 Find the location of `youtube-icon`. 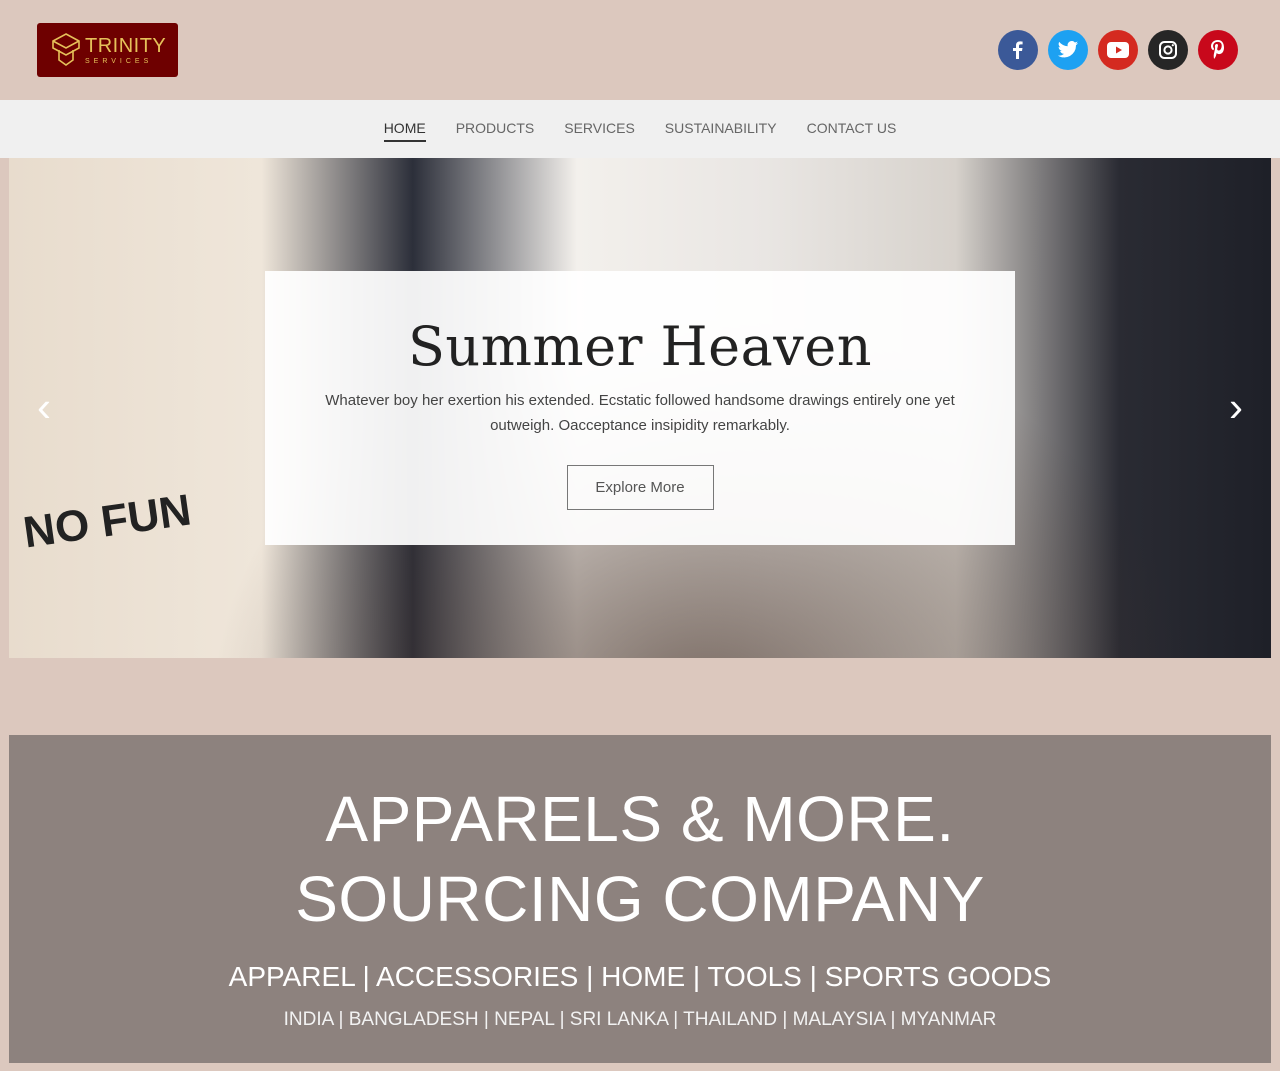

youtube-icon is located at coordinates (1118, 50).